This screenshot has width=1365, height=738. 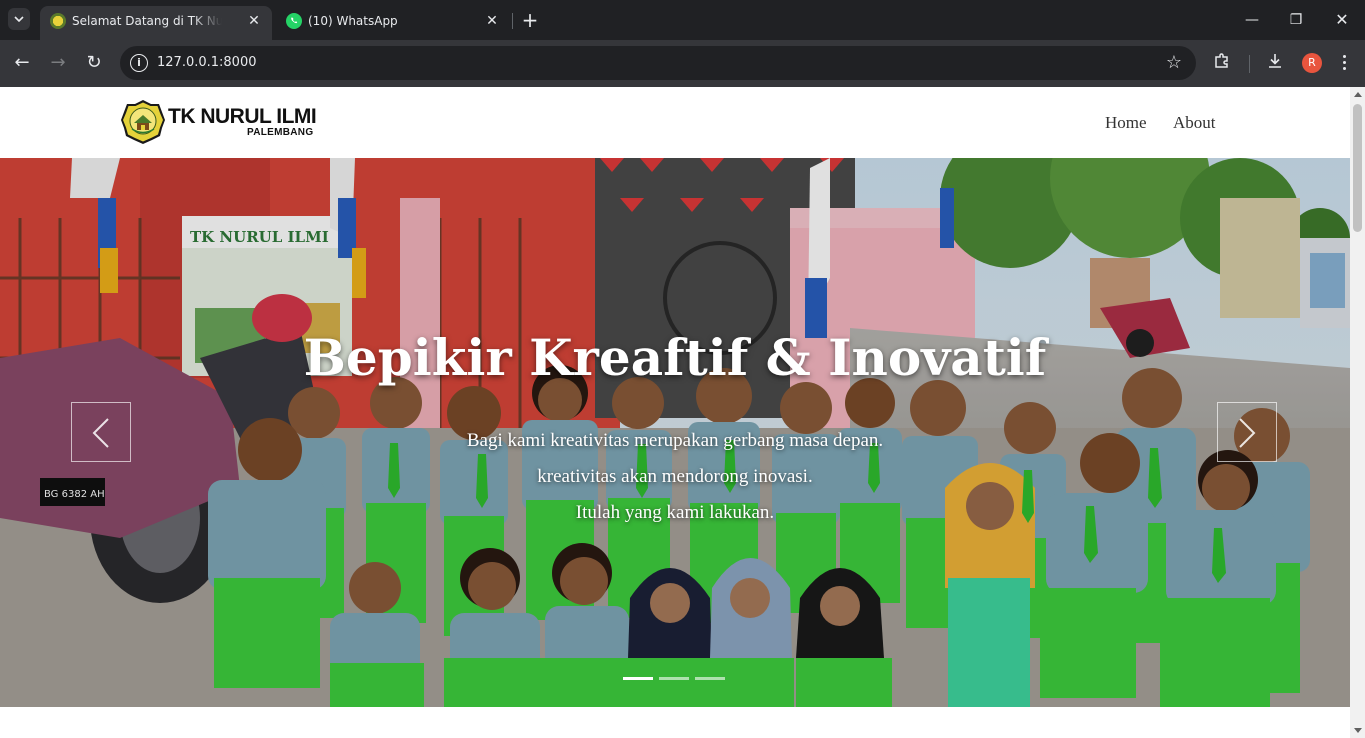 What do you see at coordinates (1312, 63) in the screenshot?
I see `profile-avatar: R` at bounding box center [1312, 63].